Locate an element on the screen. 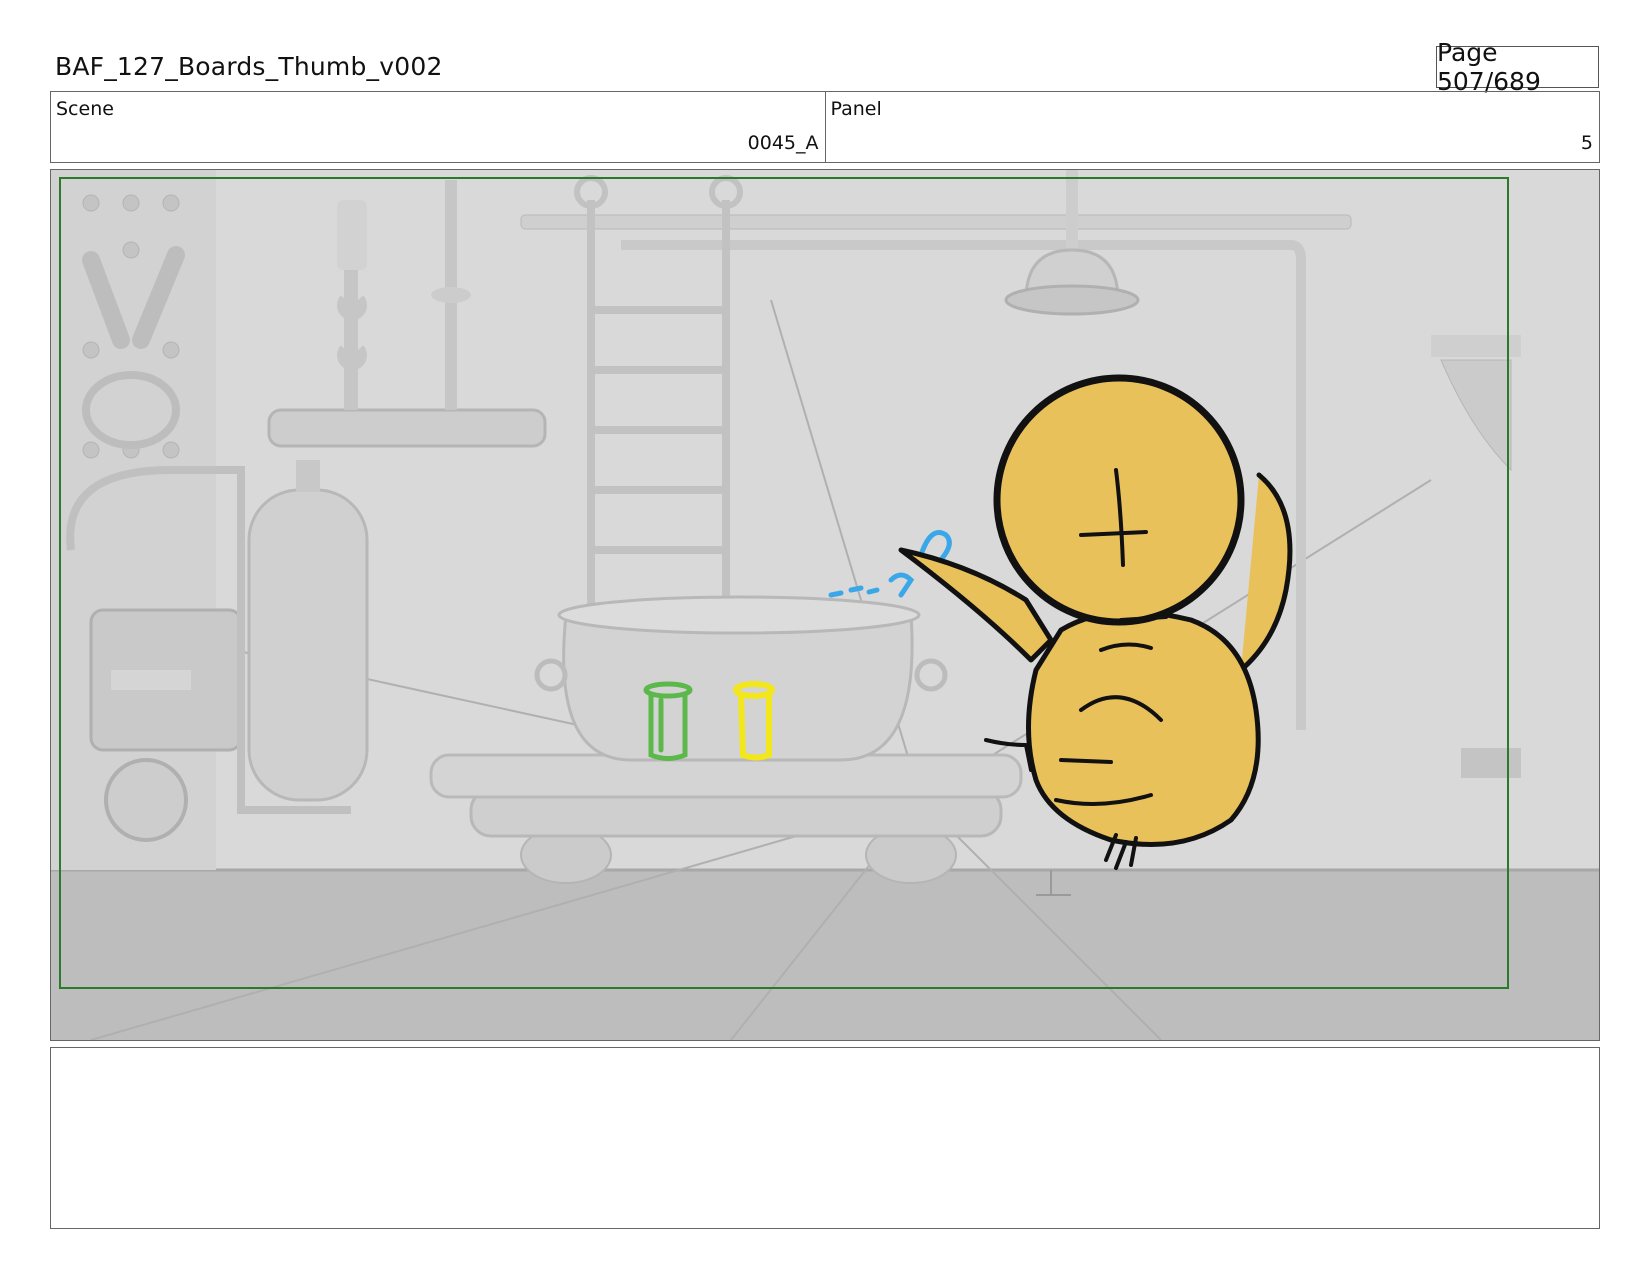 Image resolution: width=1650 pixels, height=1275 pixels. document-title: BAF_127_Boards_Thumb_v002 is located at coordinates (249, 66).